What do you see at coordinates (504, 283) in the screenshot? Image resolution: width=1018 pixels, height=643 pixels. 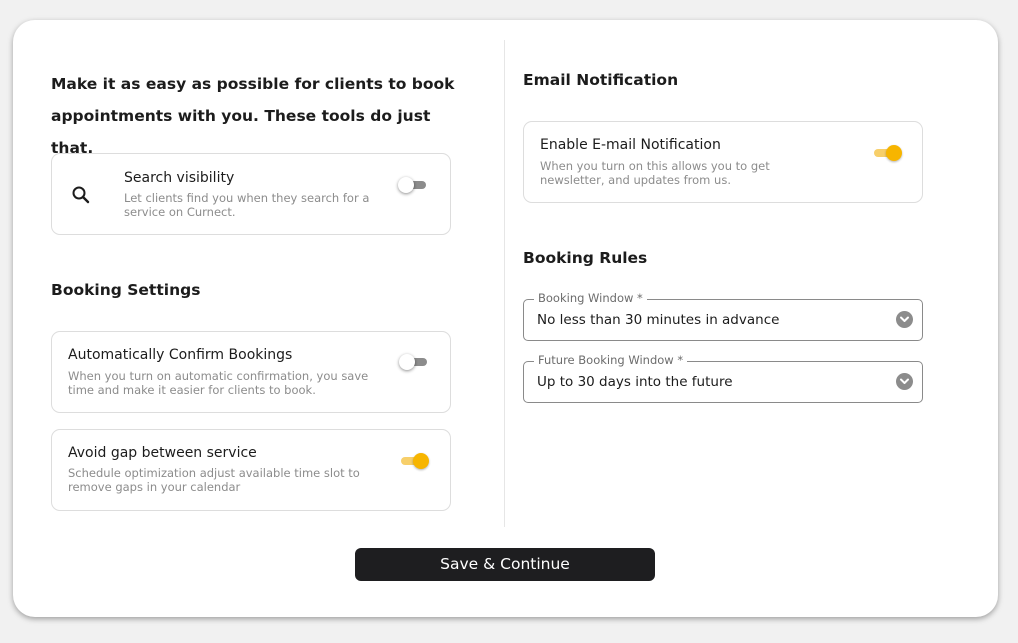 I see `column-divider` at bounding box center [504, 283].